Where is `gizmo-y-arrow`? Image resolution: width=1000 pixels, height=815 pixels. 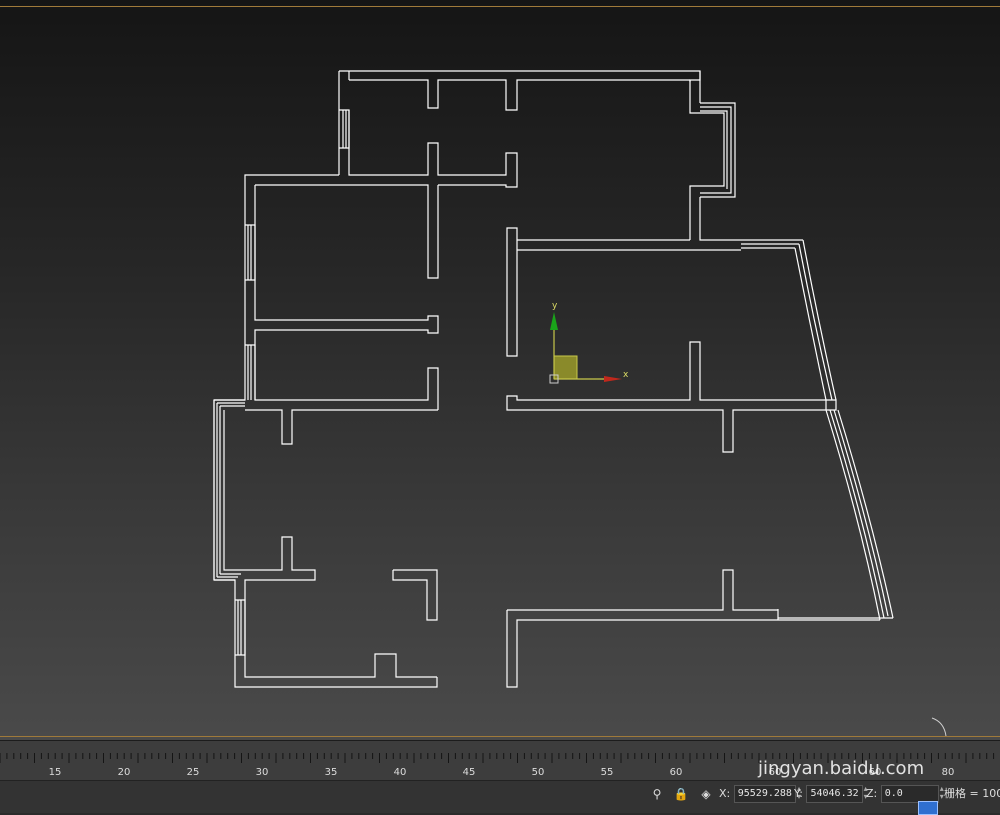 gizmo-y-arrow is located at coordinates (554, 321).